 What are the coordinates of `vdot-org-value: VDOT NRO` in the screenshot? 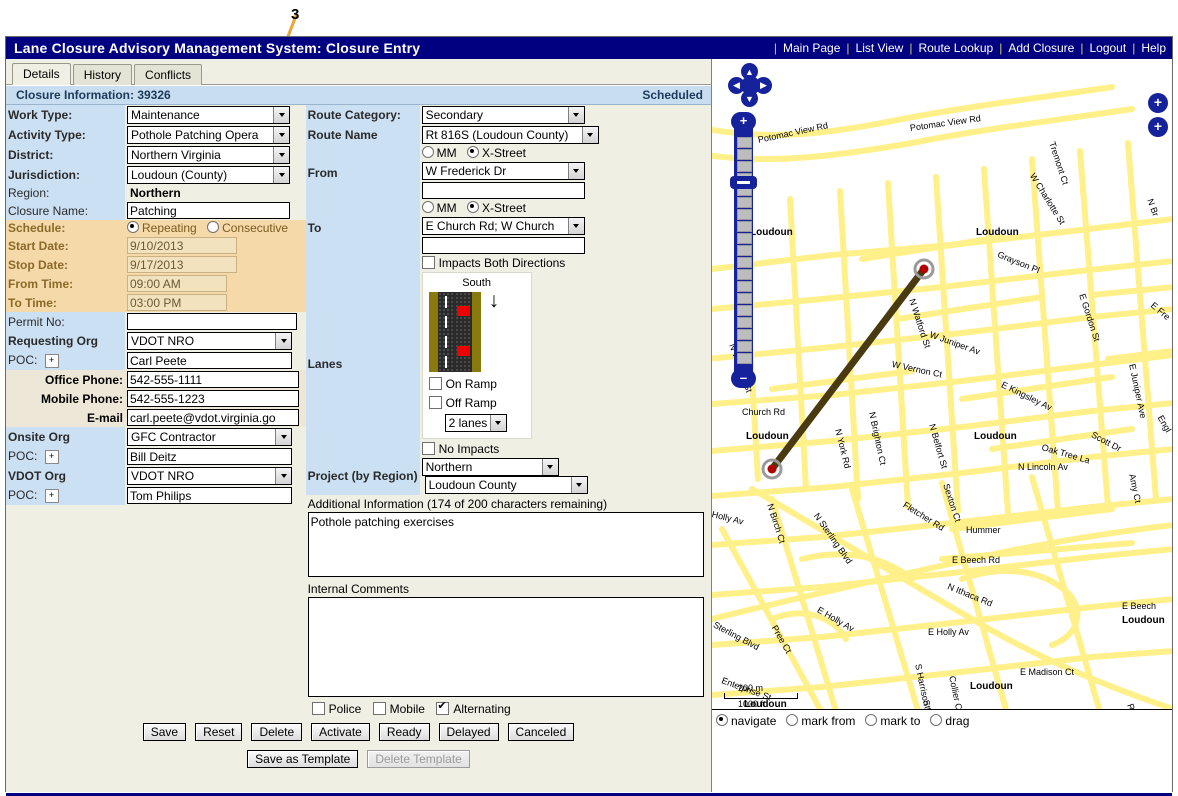 It's located at (163, 476).